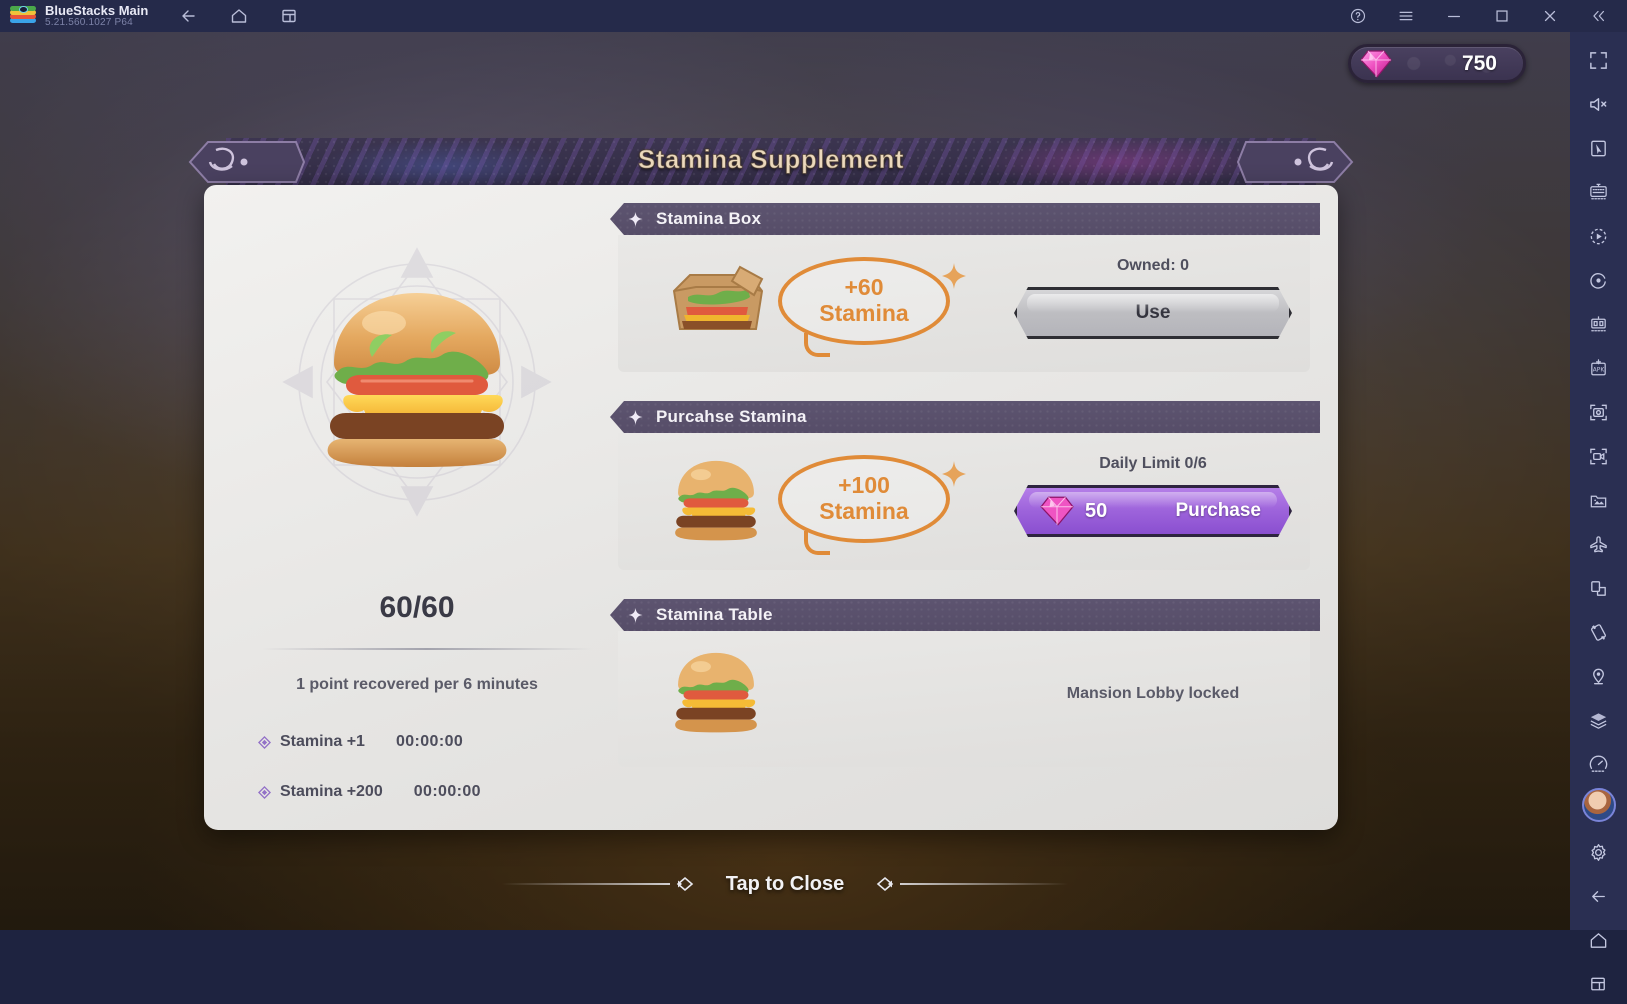  Describe the element at coordinates (1153, 463) in the screenshot. I see `daily-limit-label: Daily Limit 0/6` at that location.